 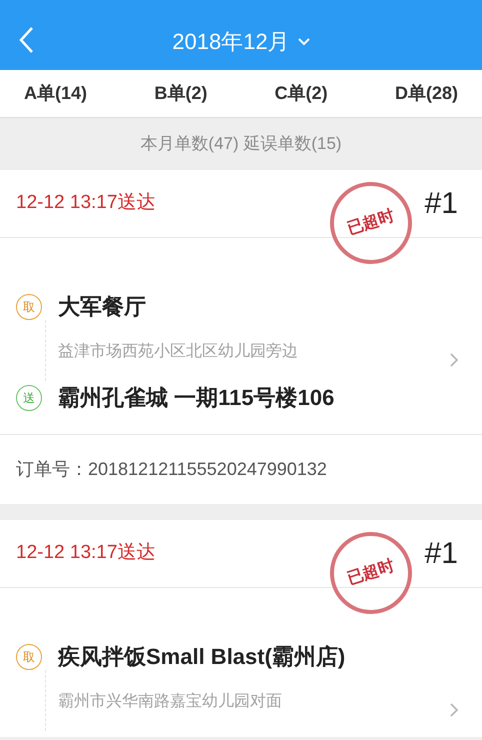 I want to click on restaurant-name: 疾风拌饭Small Blast(霸州店), so click(x=202, y=657).